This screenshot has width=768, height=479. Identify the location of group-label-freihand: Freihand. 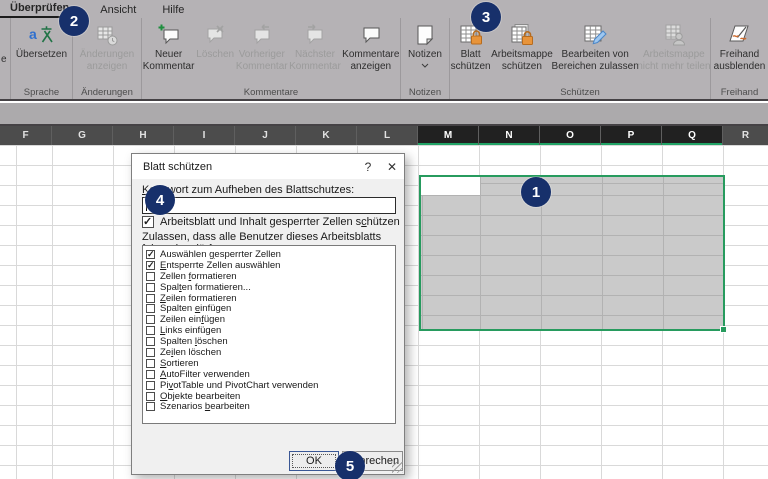
(739, 92).